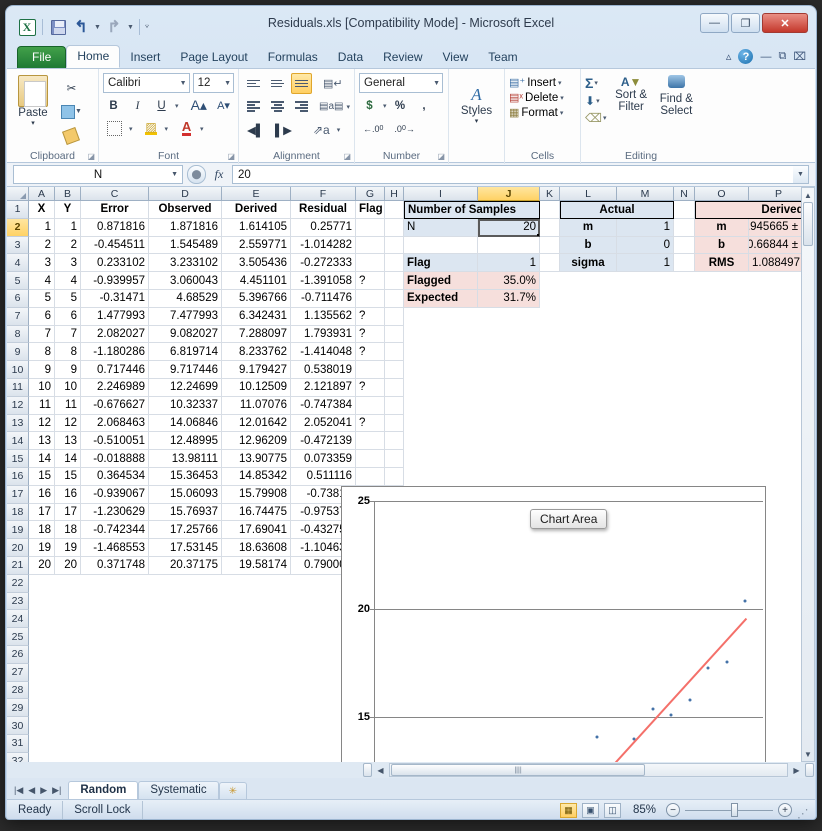 The width and height of the screenshot is (822, 831). I want to click on fill-color-dropdown-icon: ▾, so click(167, 129).